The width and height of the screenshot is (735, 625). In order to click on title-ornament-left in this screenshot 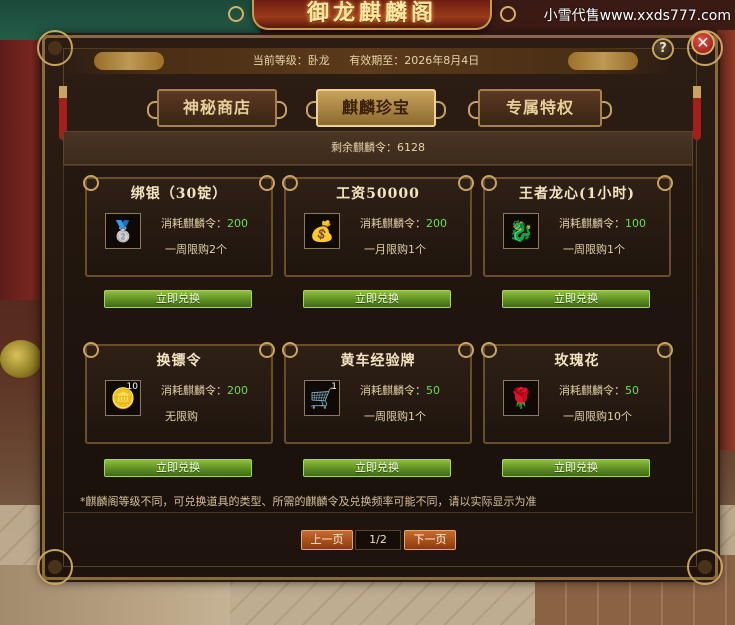, I will do `click(236, 14)`.